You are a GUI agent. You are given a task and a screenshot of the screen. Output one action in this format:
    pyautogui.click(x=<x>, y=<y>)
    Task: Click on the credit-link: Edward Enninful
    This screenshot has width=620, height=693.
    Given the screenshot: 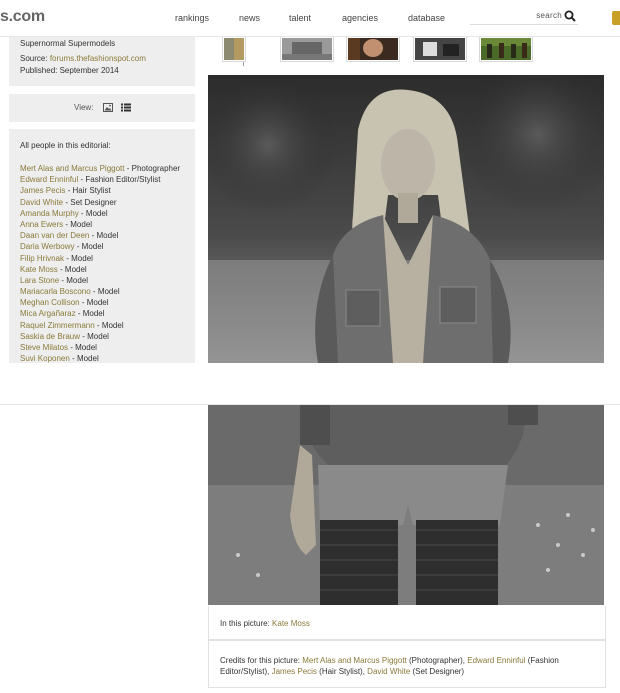 What is the action you would take?
    pyautogui.click(x=496, y=660)
    